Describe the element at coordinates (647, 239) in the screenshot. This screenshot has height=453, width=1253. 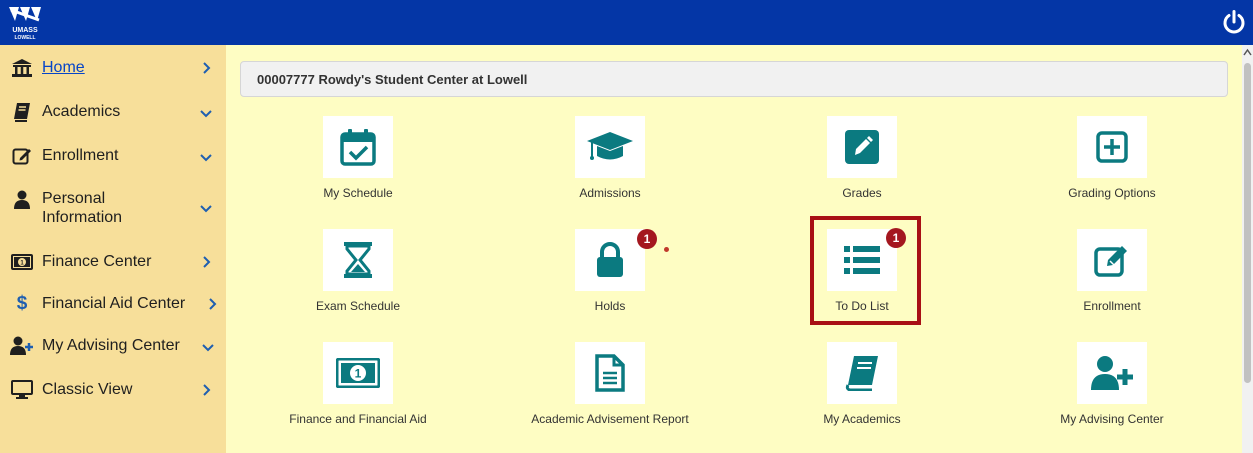
I see `holds-badge: 1` at that location.